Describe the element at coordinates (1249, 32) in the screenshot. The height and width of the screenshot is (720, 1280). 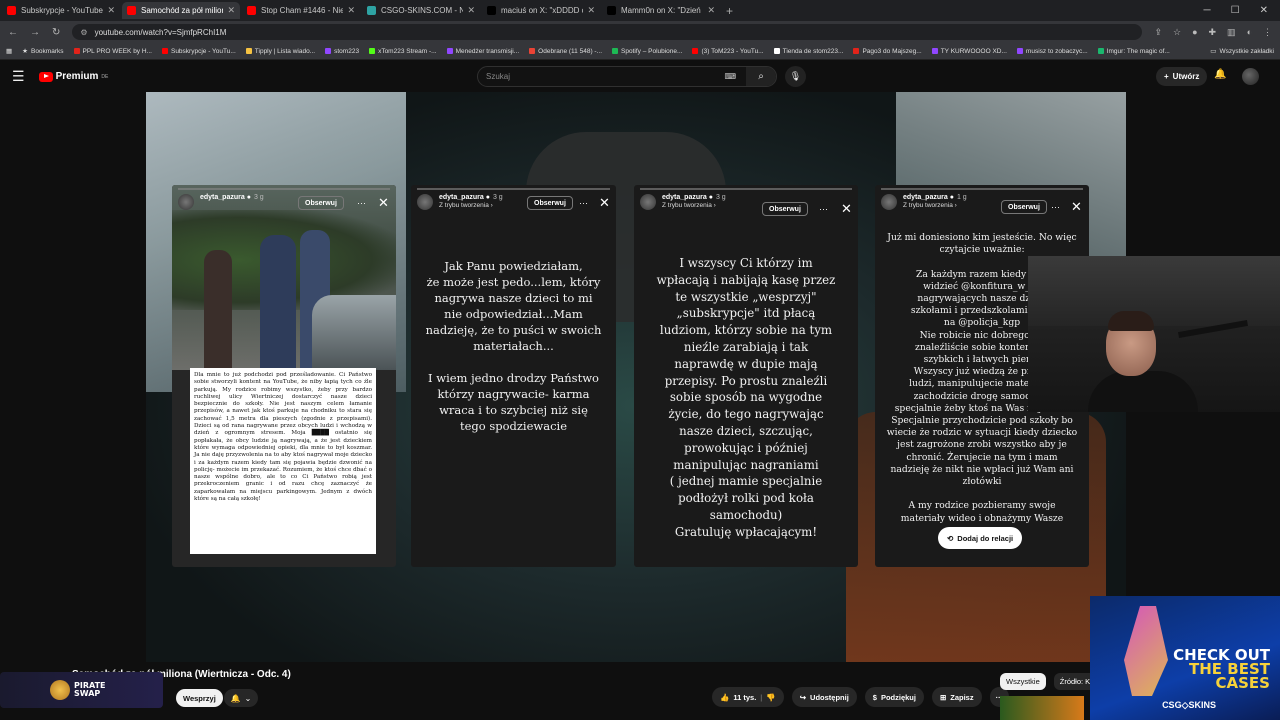
I see `profile-icon: ◐` at that location.